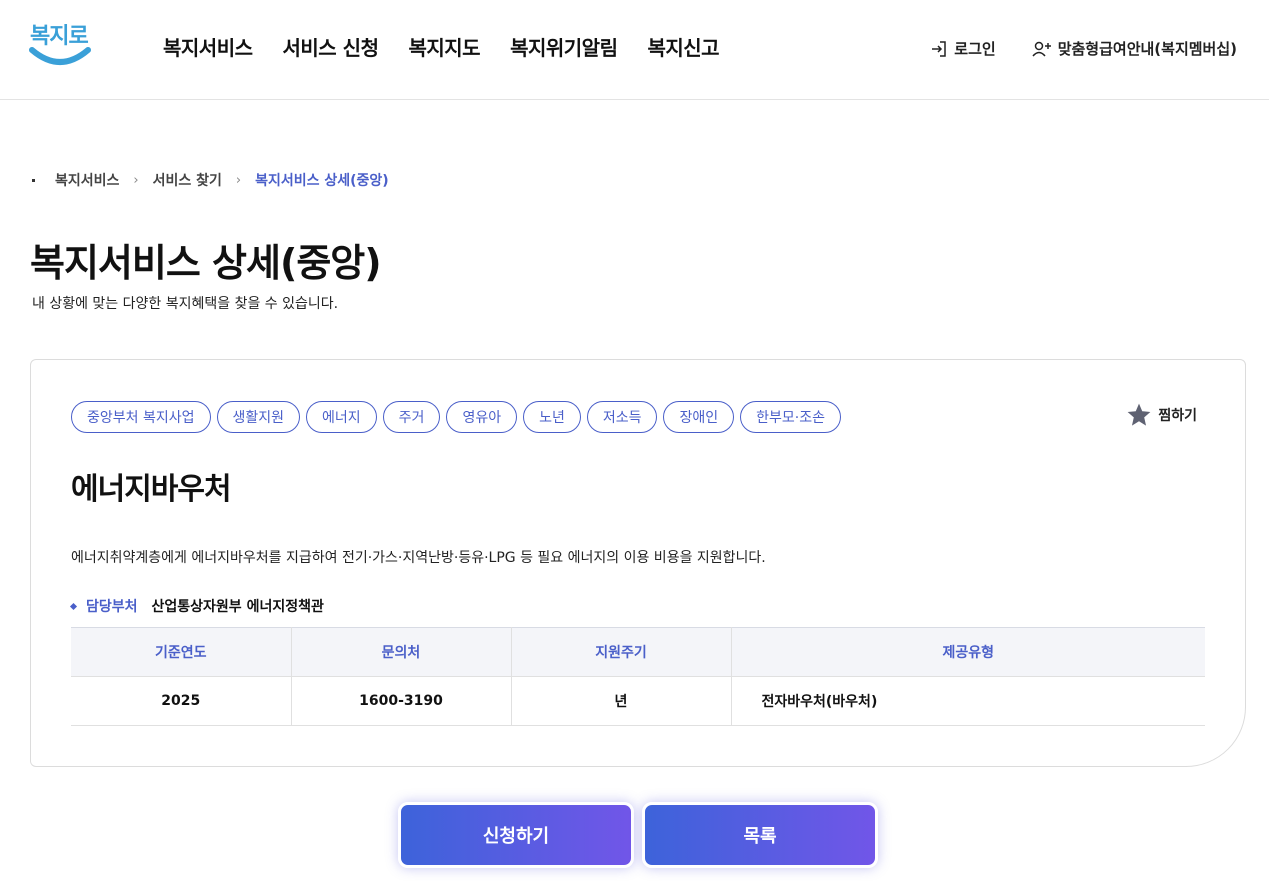  I want to click on tag-disabled: 장애인, so click(699, 417).